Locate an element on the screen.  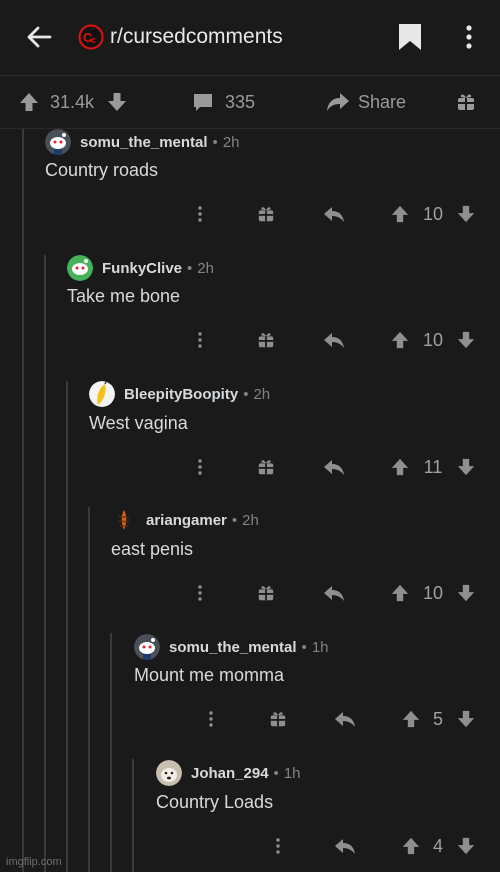
subreddit-icon: C c is located at coordinates (91, 37).